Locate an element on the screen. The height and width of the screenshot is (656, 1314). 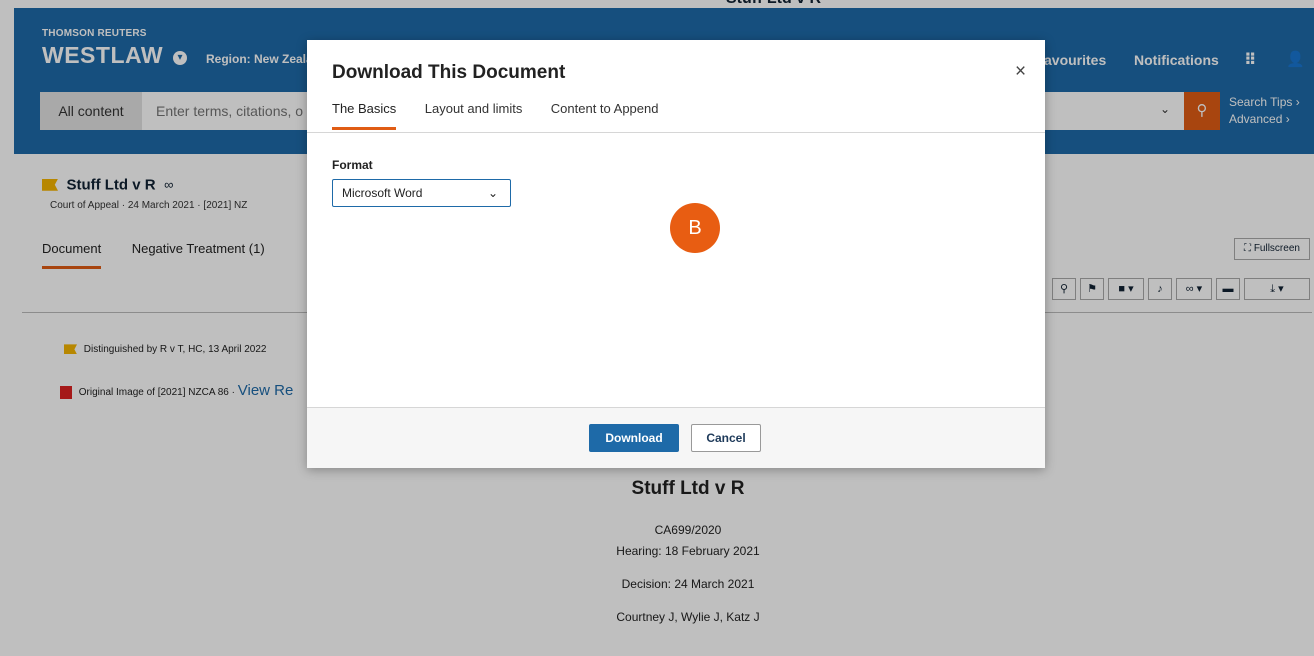
dialog-title: Download This Document is located at coordinates (449, 72).